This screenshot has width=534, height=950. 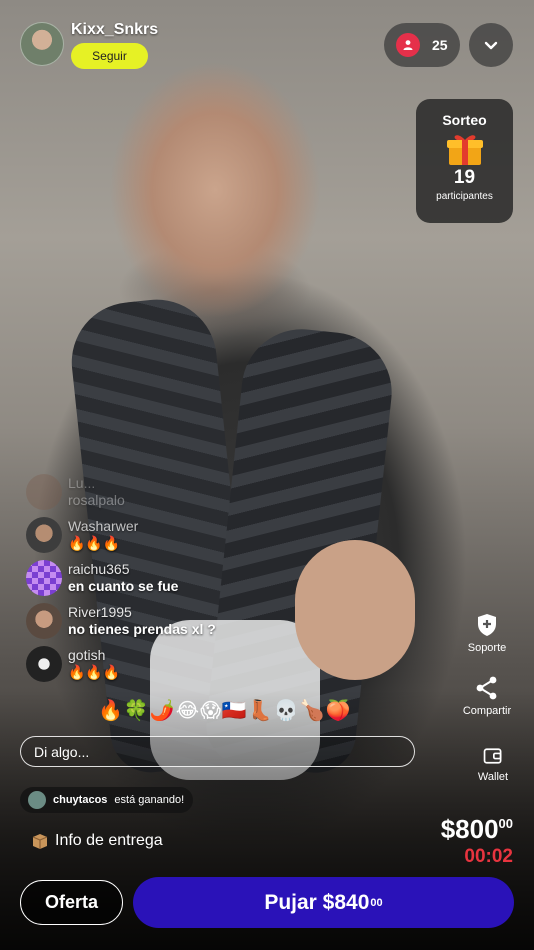 I want to click on person-icon, so click(x=408, y=45).